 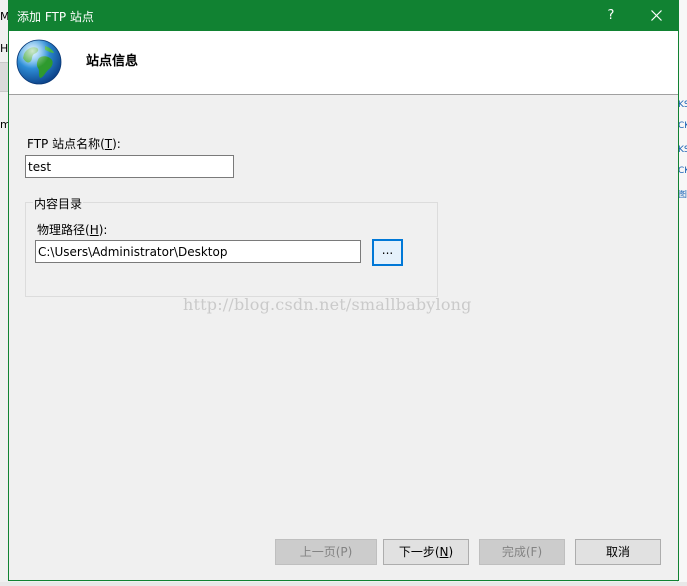 I want to click on site-name-label-suffix: ):, so click(x=116, y=144).